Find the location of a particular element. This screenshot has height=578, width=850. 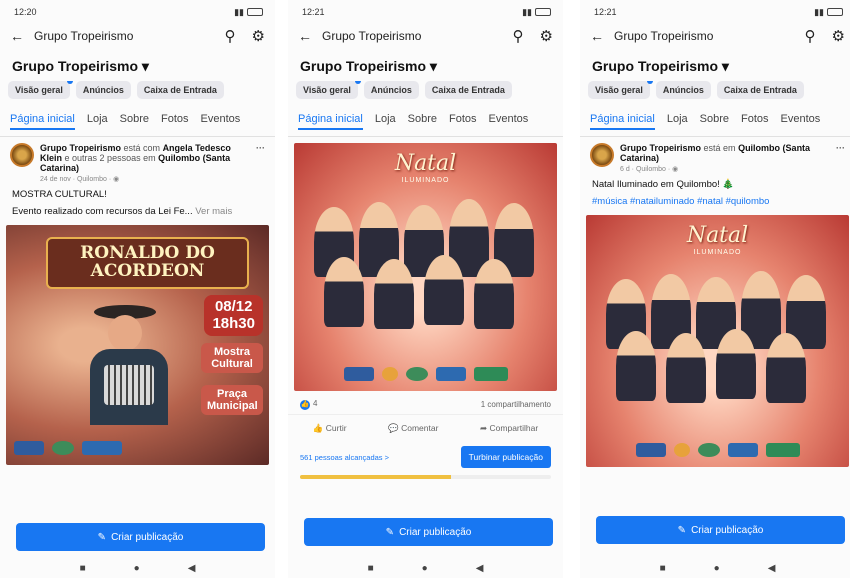

chip-bar: Visão geral Anúncios Caixa de Entrada is located at coordinates (715, 93).